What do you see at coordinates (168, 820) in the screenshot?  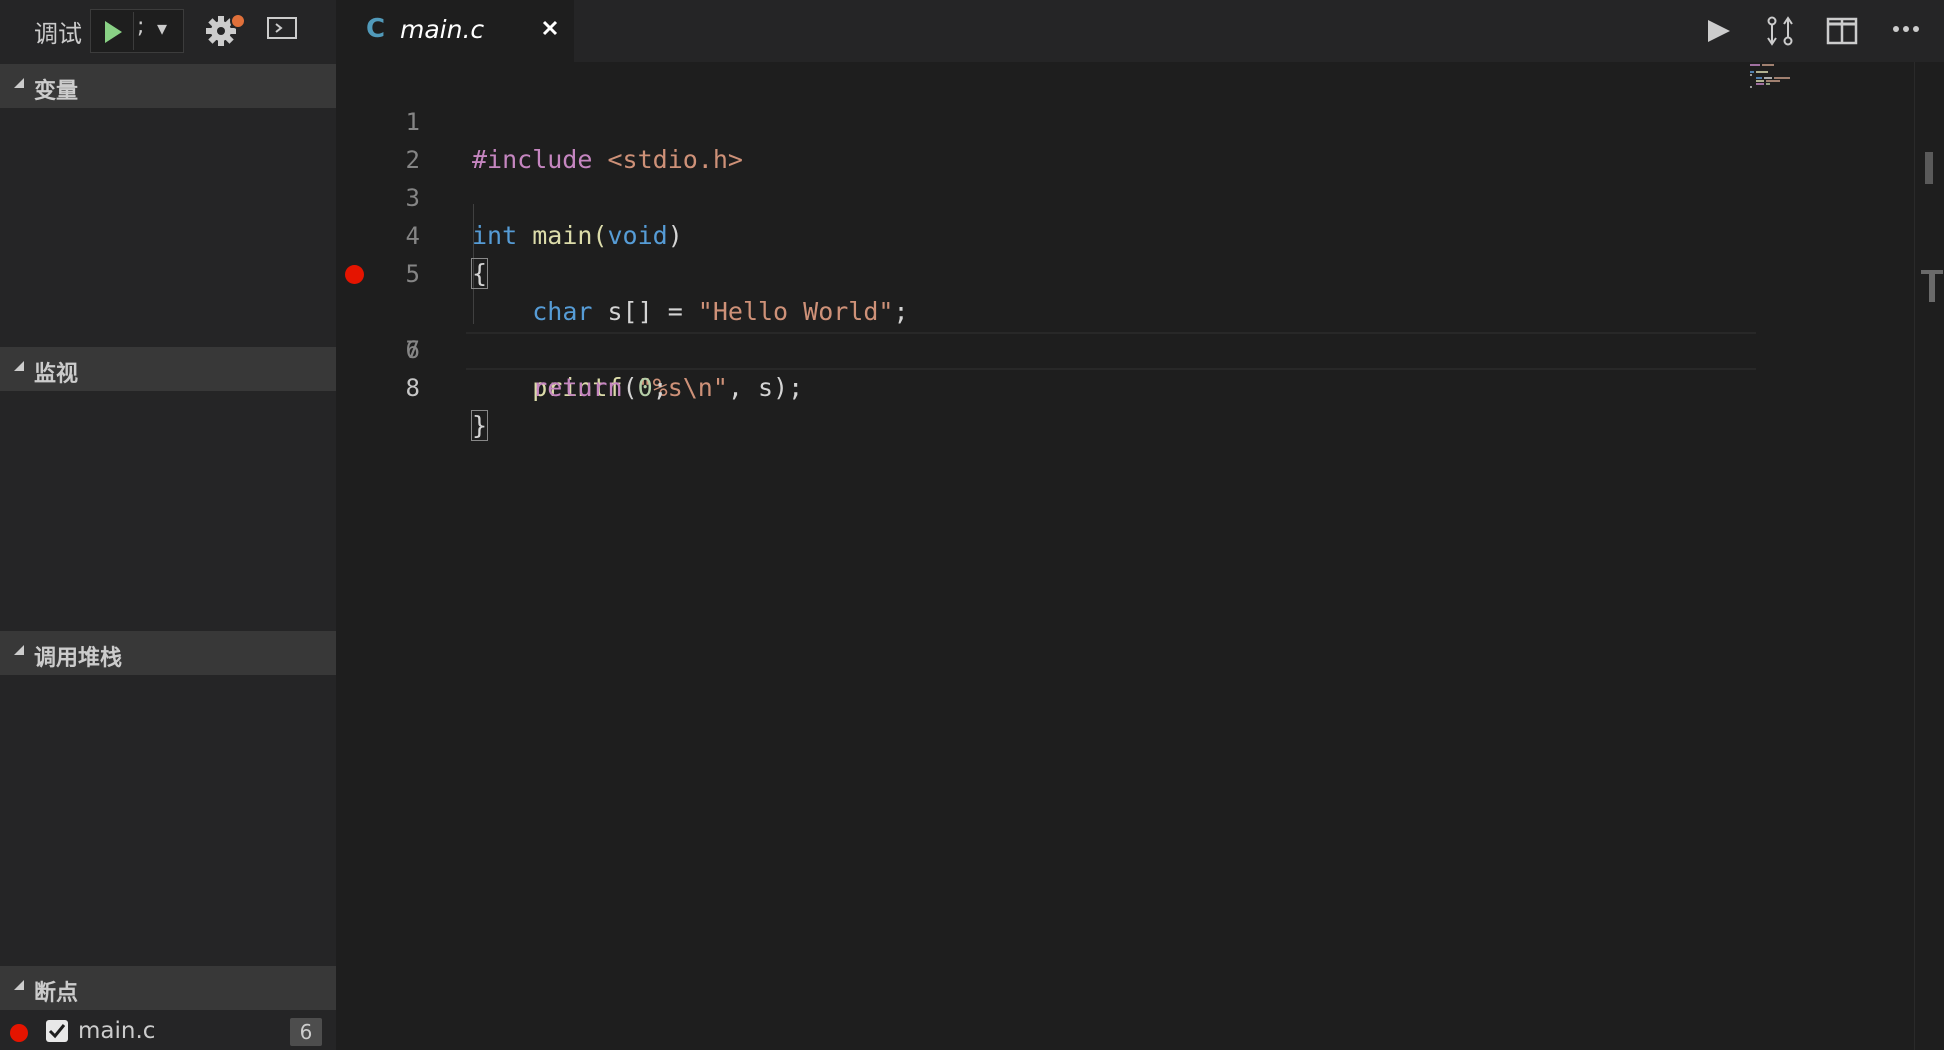 I see `callstack-panel` at bounding box center [168, 820].